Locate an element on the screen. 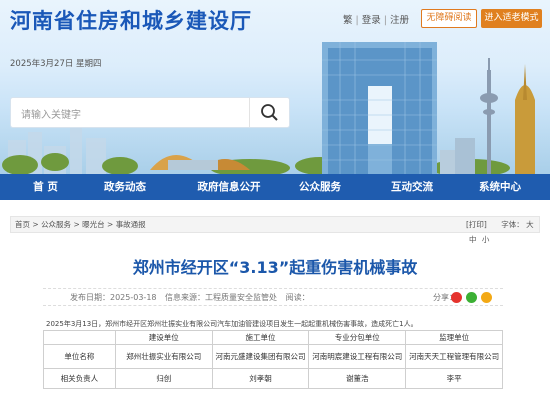 This screenshot has height=412, width=550. table-cell: 李平 is located at coordinates (454, 378).